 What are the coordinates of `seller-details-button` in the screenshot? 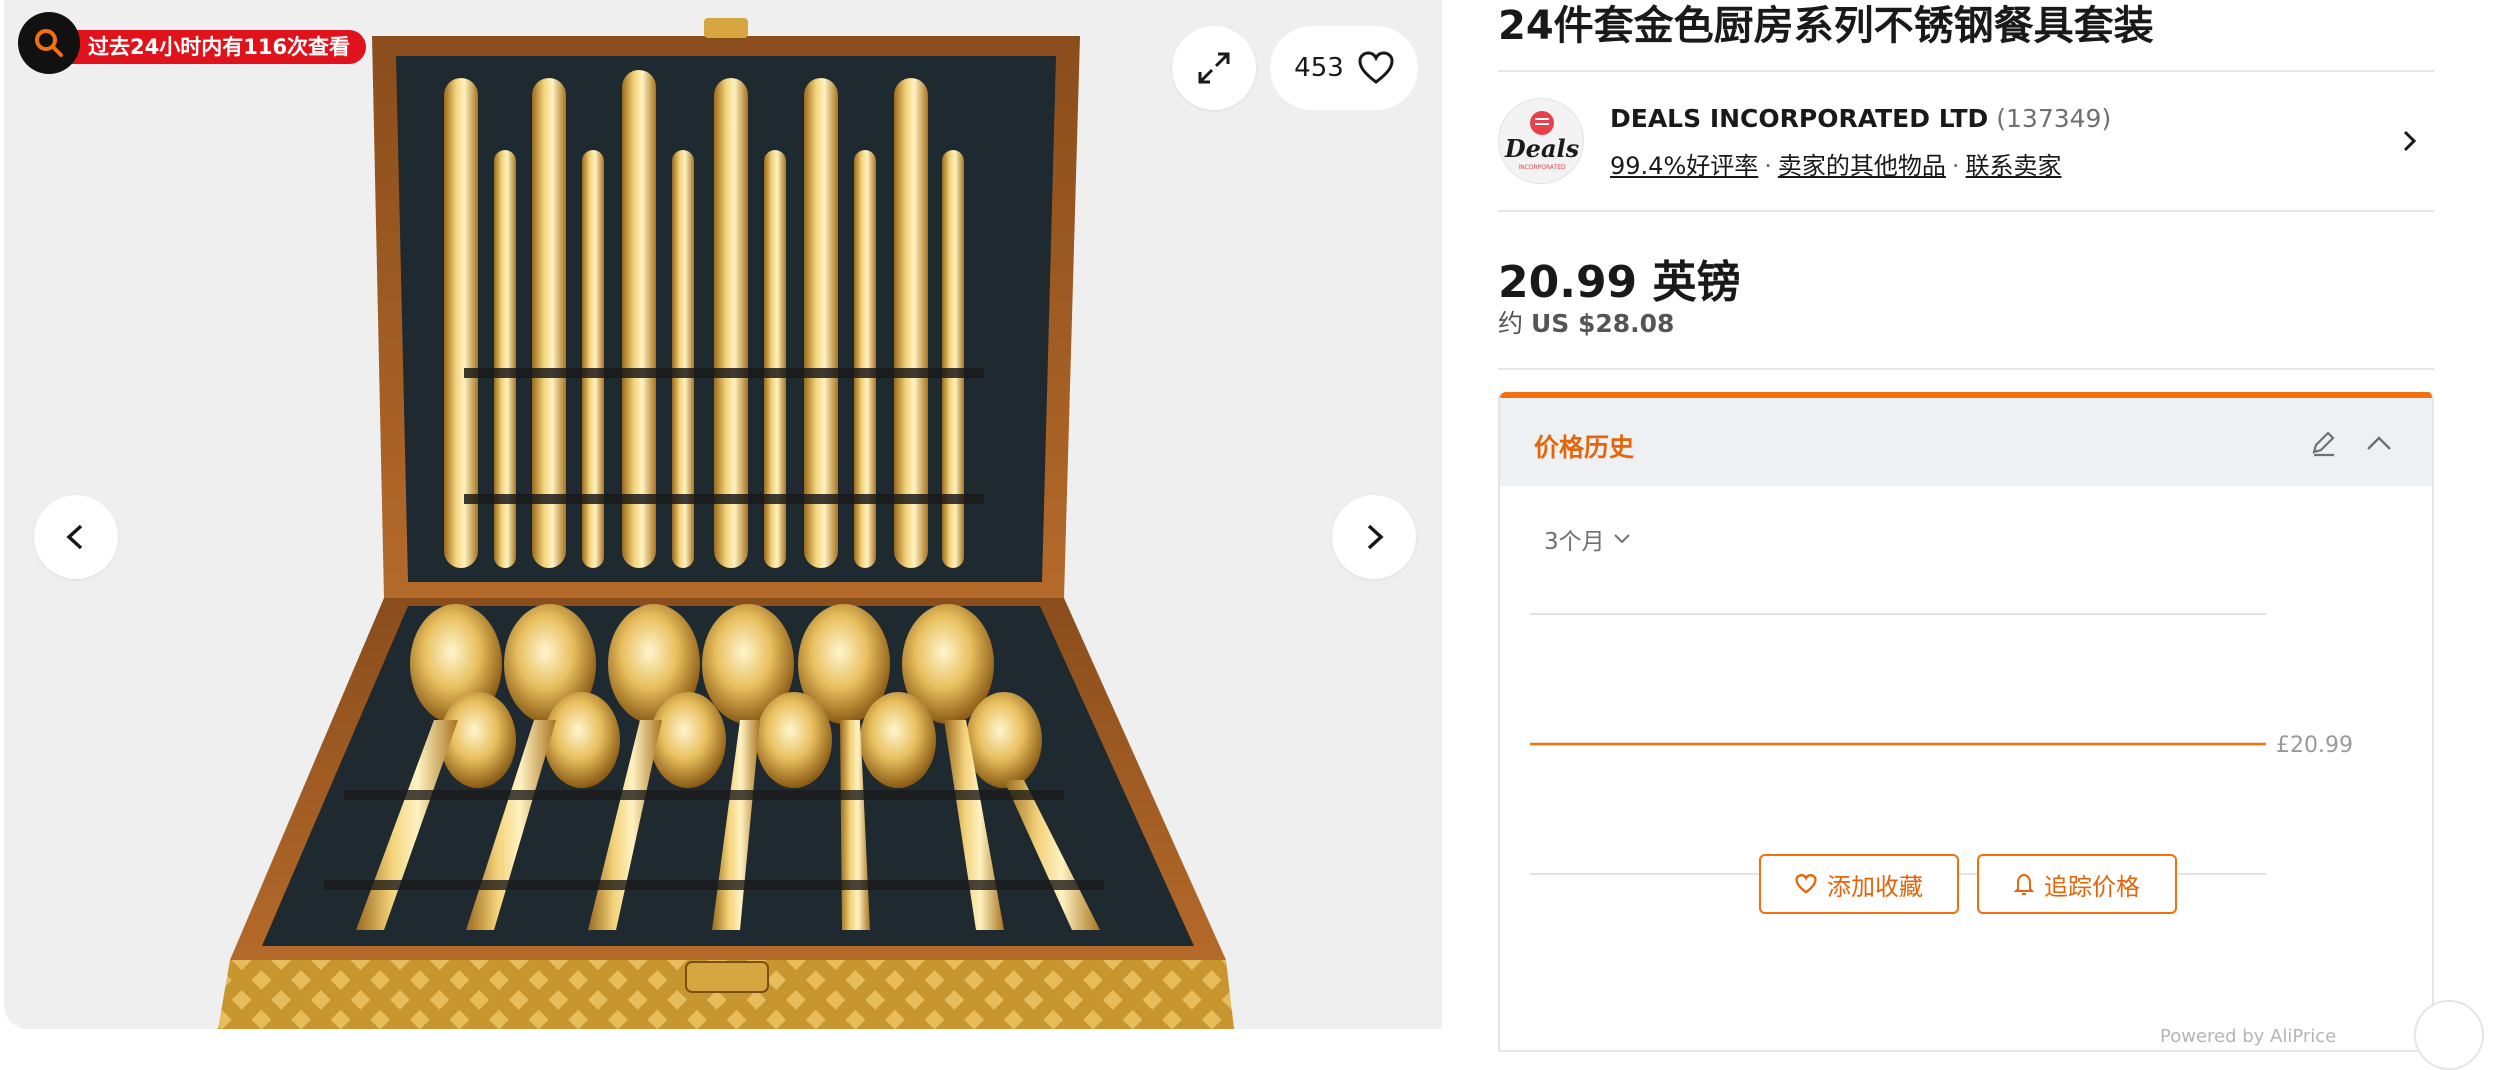 It's located at (2409, 141).